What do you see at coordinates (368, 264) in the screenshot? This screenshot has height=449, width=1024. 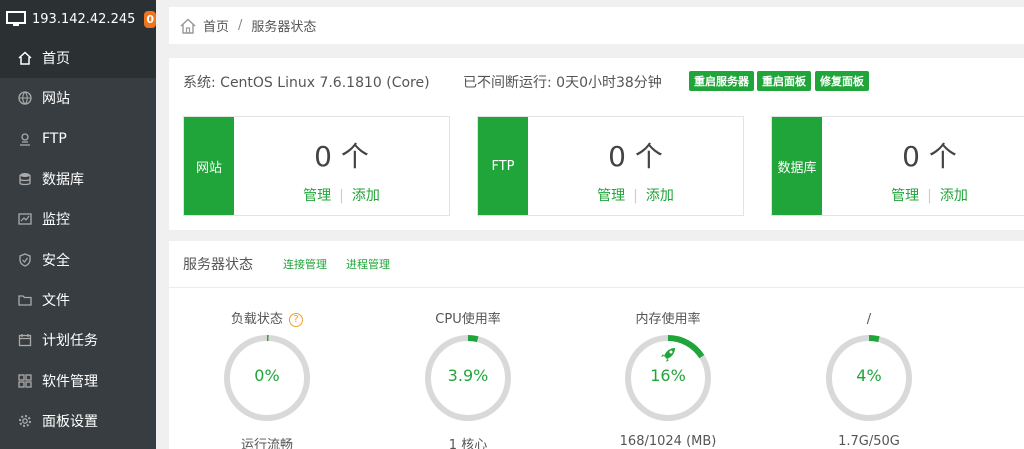 I see `process-manage-link: 进程管理` at bounding box center [368, 264].